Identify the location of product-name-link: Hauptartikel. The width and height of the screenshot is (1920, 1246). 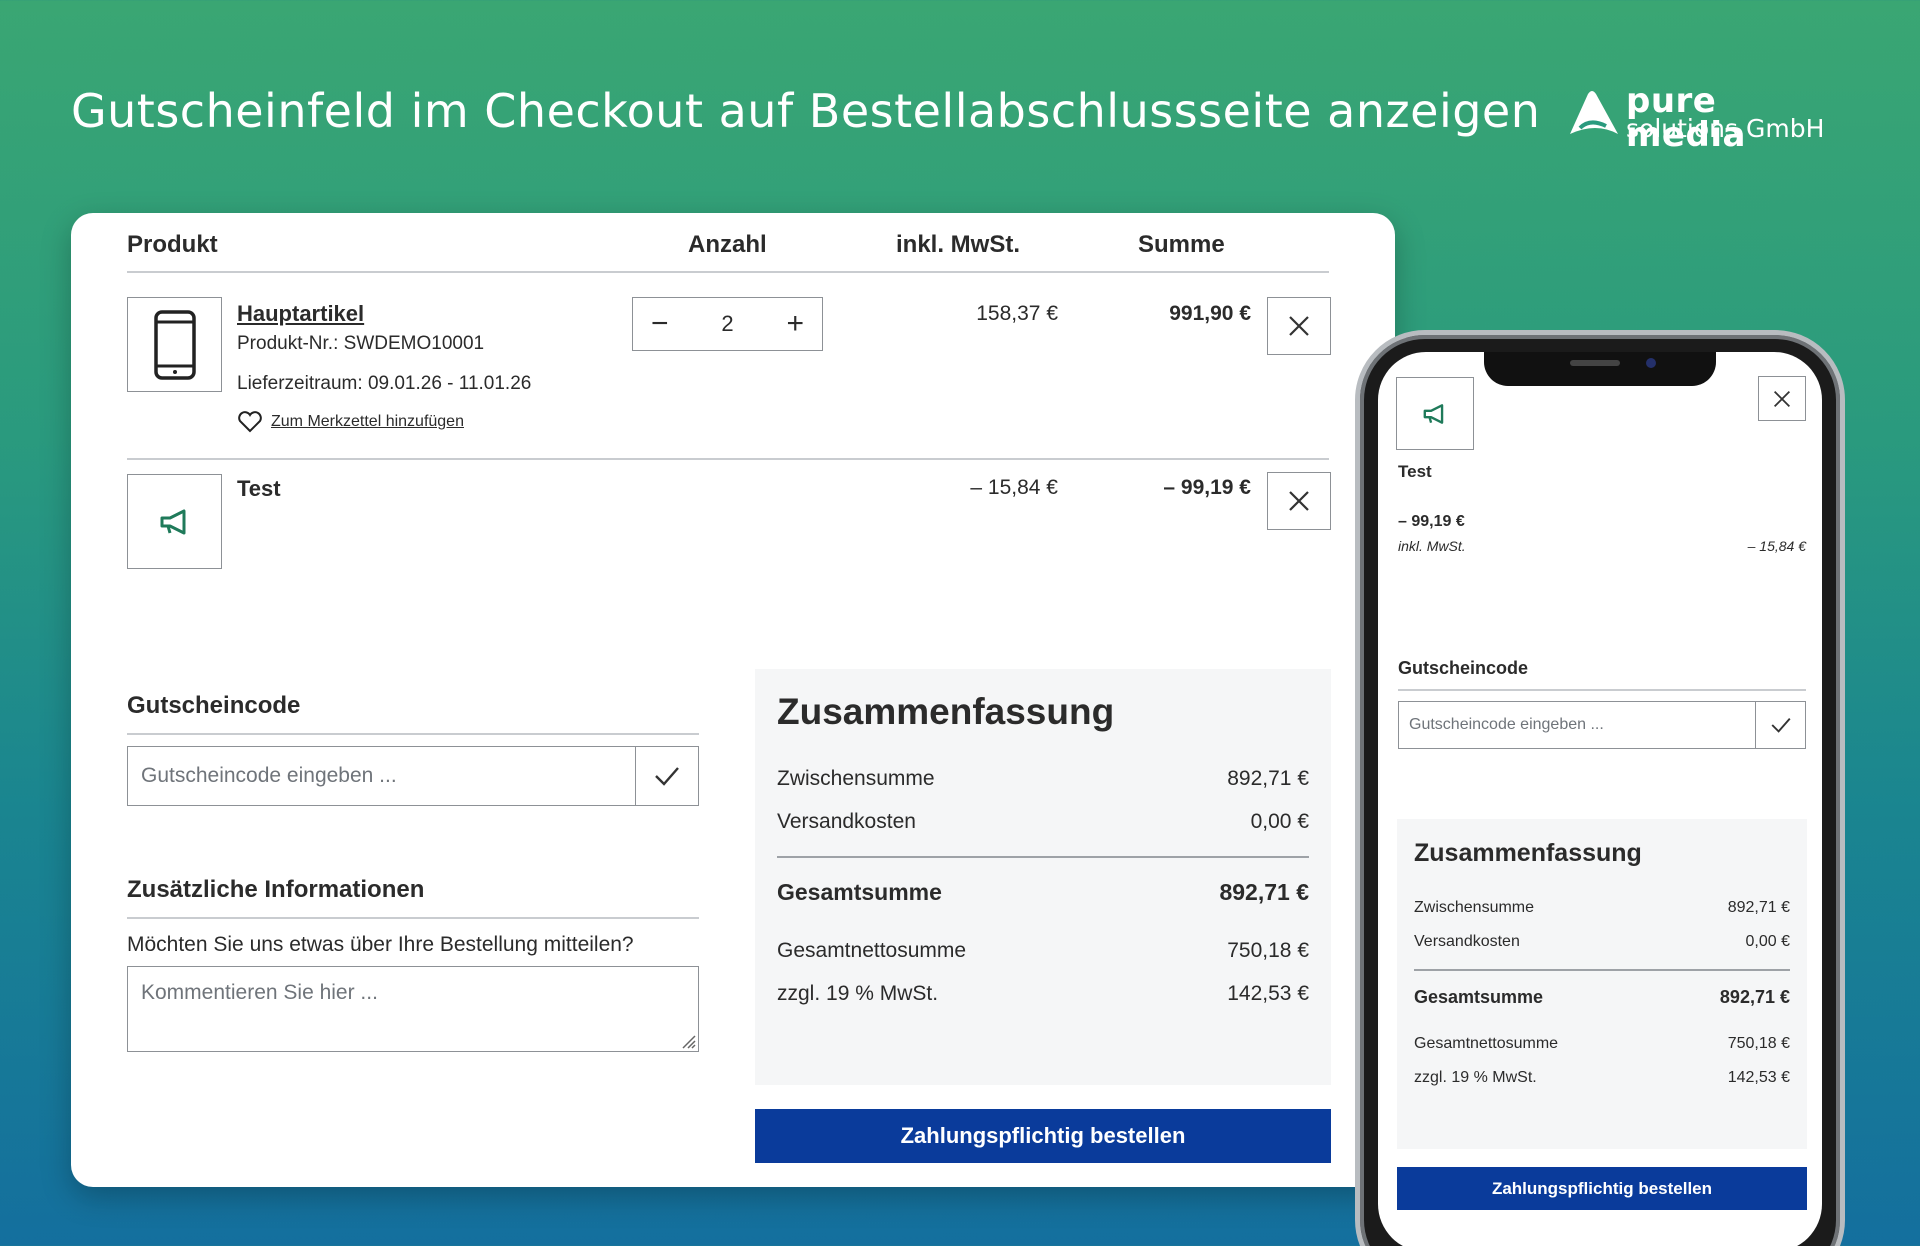
(300, 314).